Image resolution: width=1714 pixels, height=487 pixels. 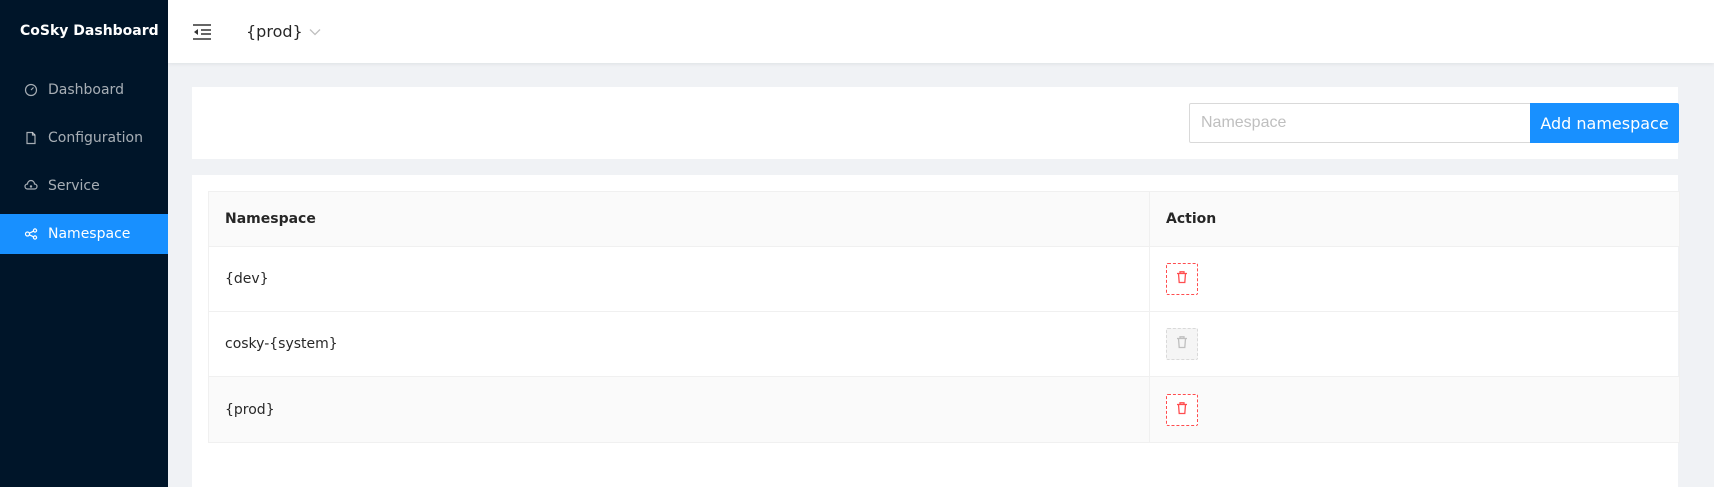 I want to click on sidebar-item-configuration: Configuration, so click(x=84, y=138).